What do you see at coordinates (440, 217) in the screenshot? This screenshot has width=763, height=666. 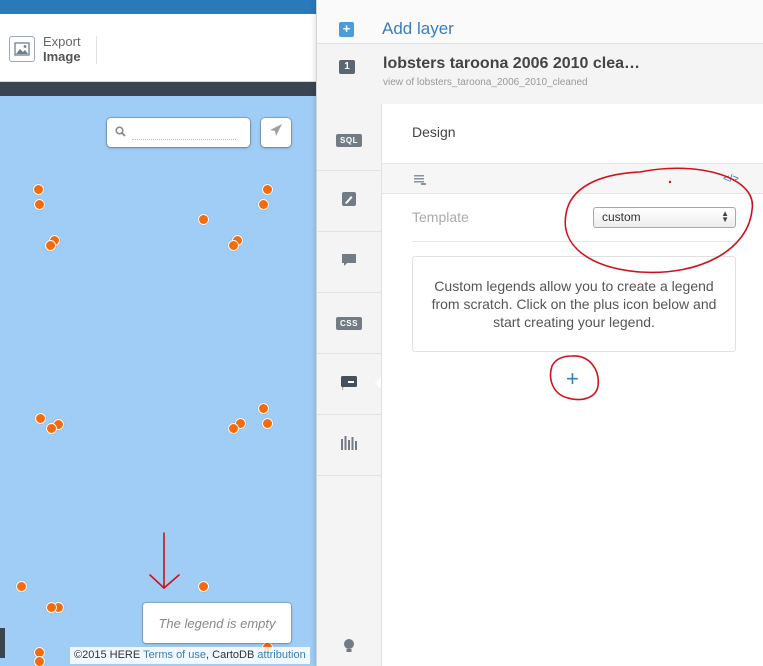 I see `template-label: Template` at bounding box center [440, 217].